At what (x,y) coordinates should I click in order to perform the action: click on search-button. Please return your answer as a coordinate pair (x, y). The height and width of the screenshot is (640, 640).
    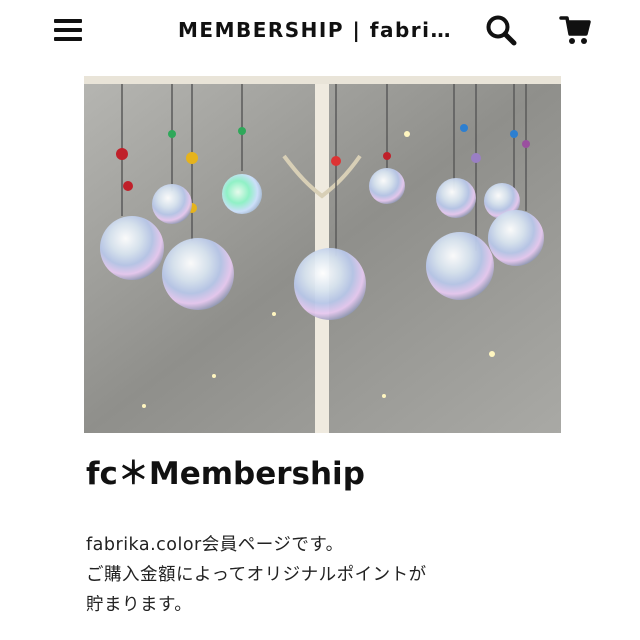
    Looking at the image, I should click on (501, 30).